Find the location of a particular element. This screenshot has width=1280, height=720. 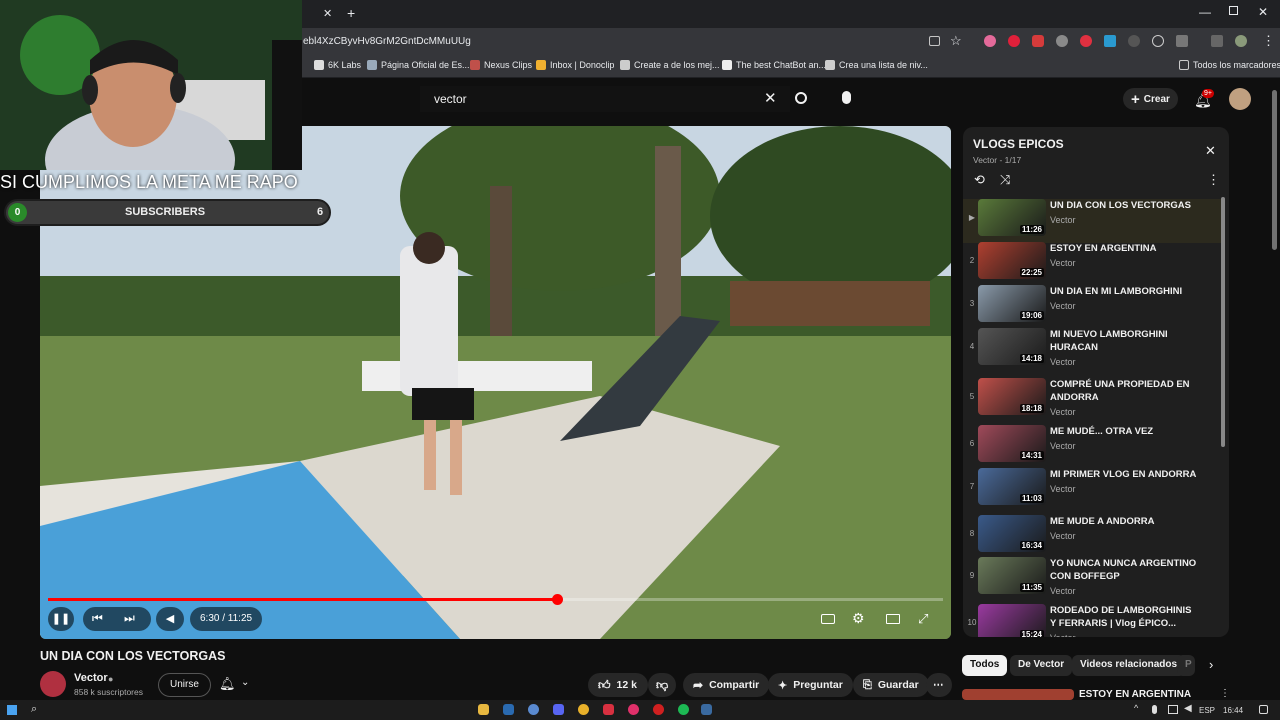

language-indicator: ESP is located at coordinates (1207, 710).